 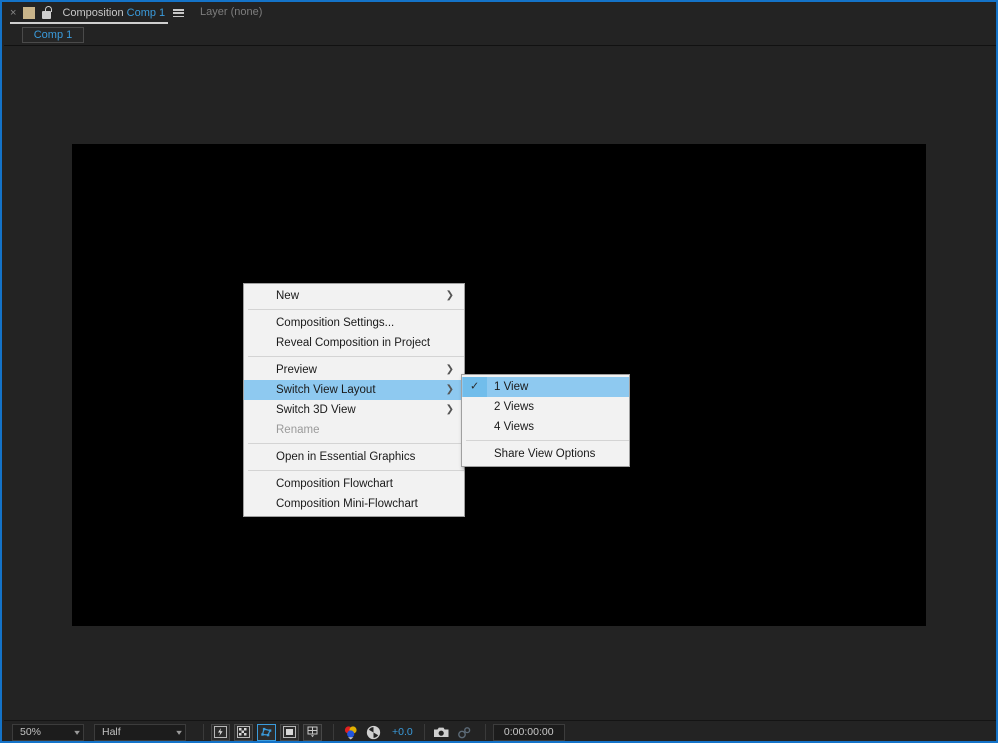 I want to click on menu-item-composition-flowchart: Composition Flowchart, so click(x=354, y=484).